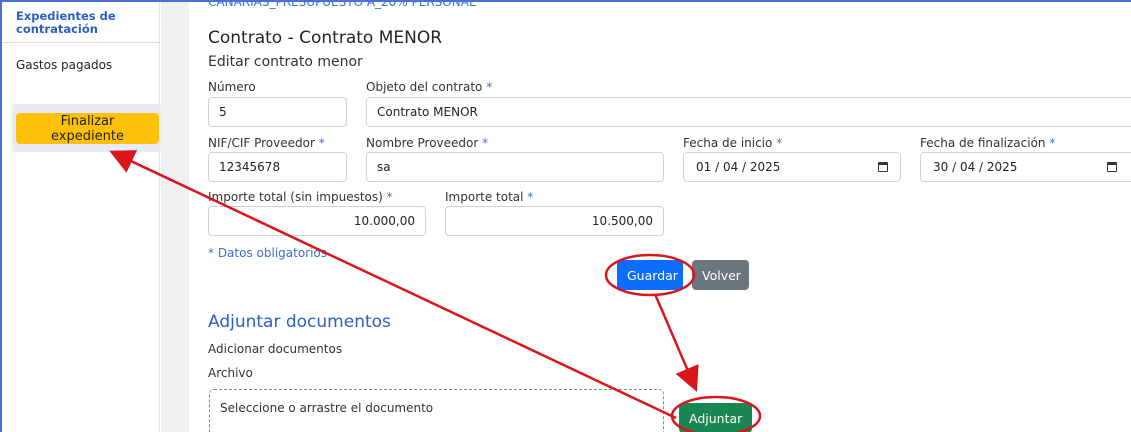 The height and width of the screenshot is (432, 1131). What do you see at coordinates (325, 38) in the screenshot?
I see `page-title: Contrato - Contrato MENOR` at bounding box center [325, 38].